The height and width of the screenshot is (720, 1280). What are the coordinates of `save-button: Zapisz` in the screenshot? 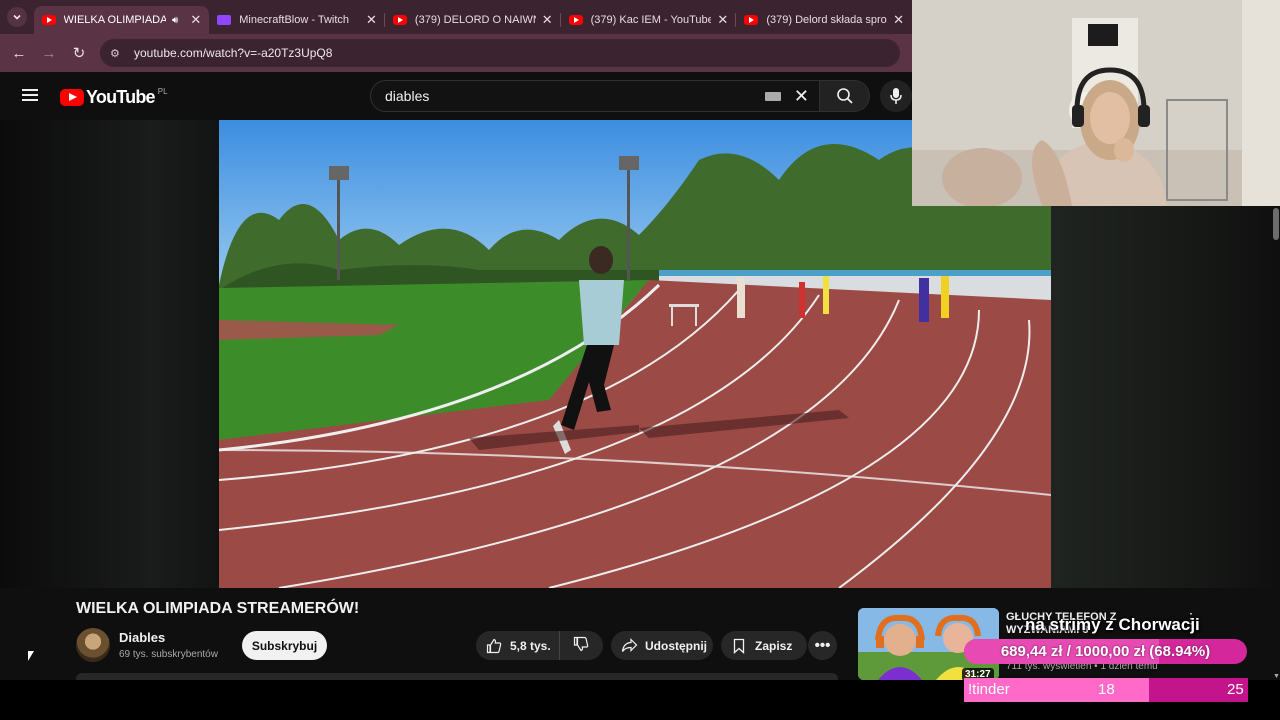 It's located at (764, 645).